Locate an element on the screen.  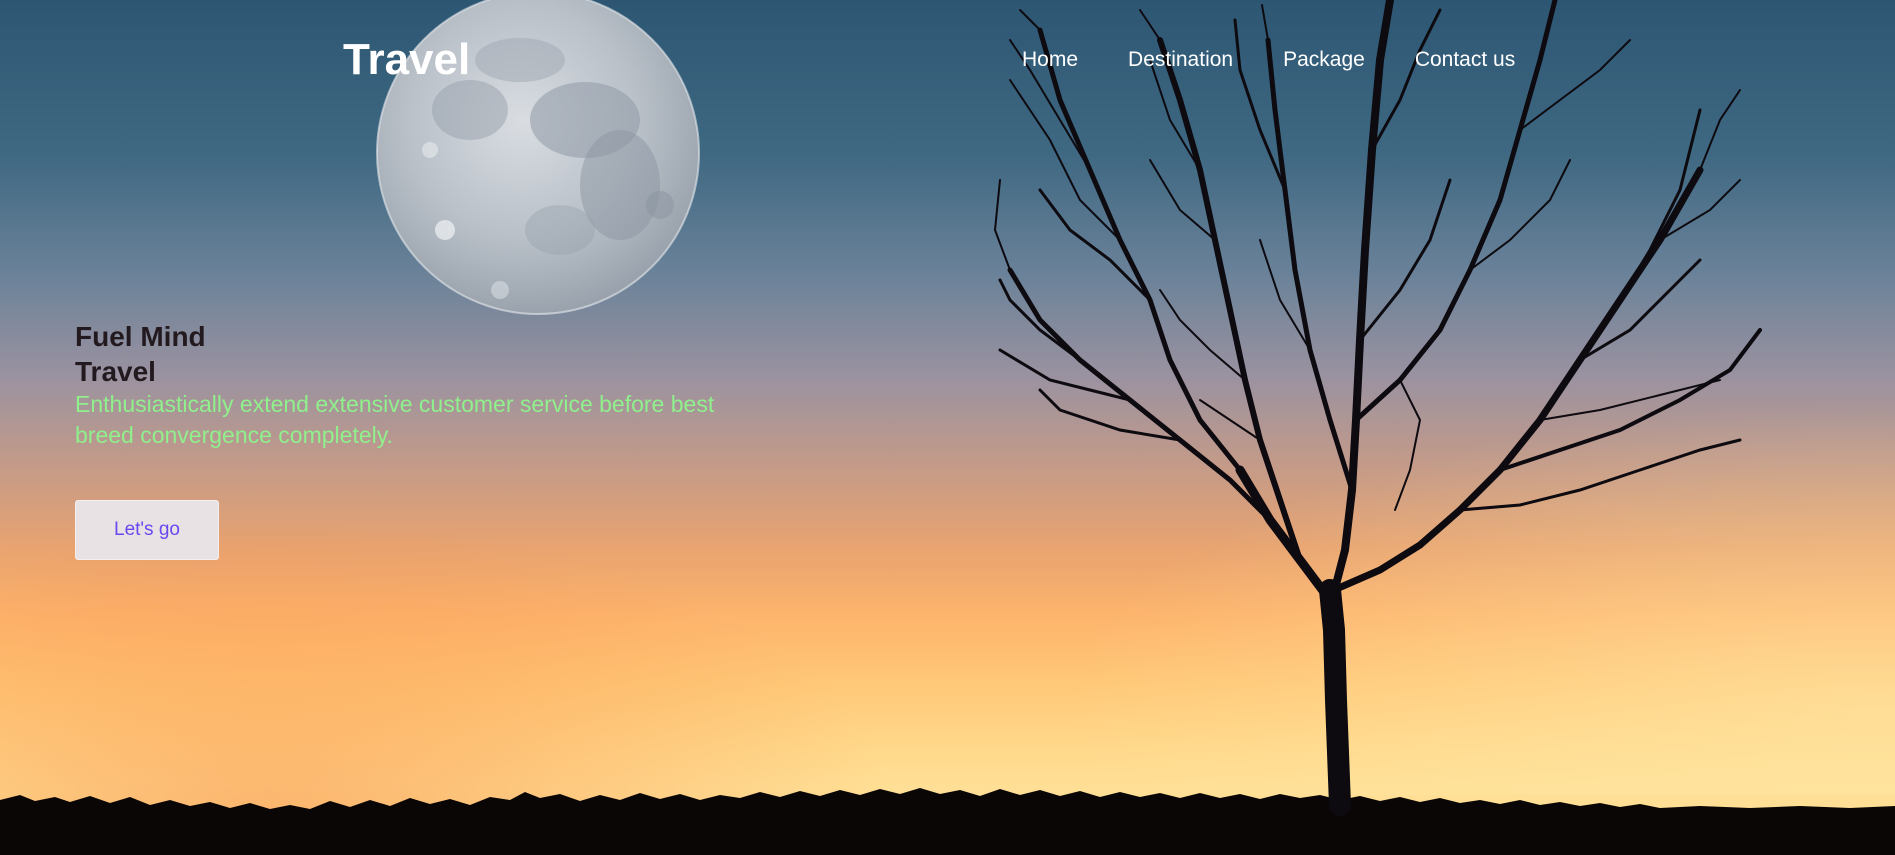
treeline-silhouette is located at coordinates (947, 821).